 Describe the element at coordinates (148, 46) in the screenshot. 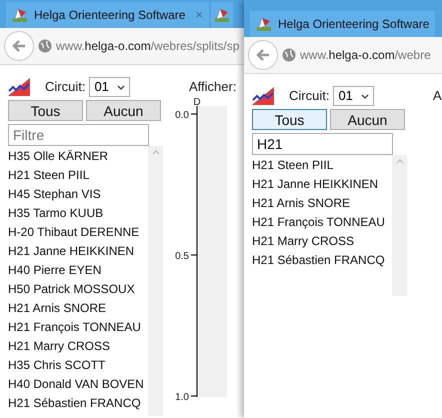

I see `url-text: www.helga-o.com/webres/splits/sp` at that location.